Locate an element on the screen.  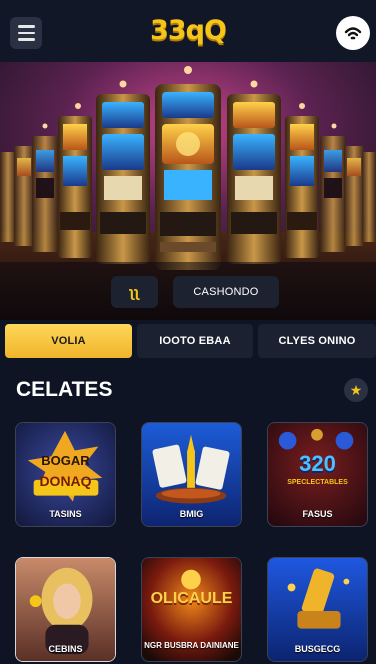
game-card: 320 SPECLECTABLES FASUS is located at coordinates (317, 474).